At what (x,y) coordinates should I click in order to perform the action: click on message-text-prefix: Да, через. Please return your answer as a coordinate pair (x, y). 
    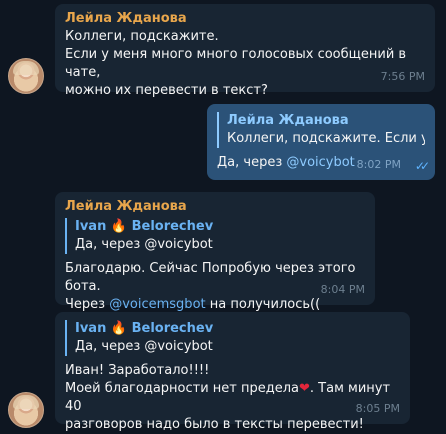
    Looking at the image, I should click on (252, 162).